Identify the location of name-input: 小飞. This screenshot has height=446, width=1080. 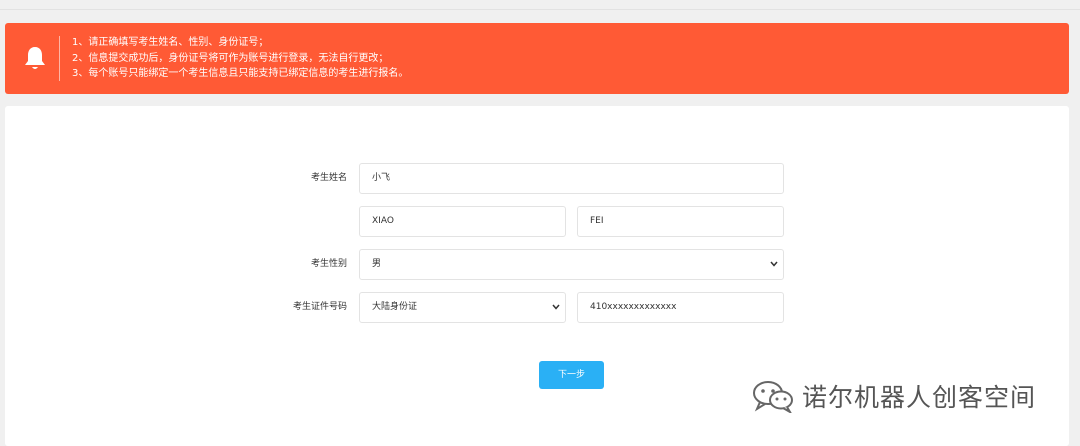
(571, 178).